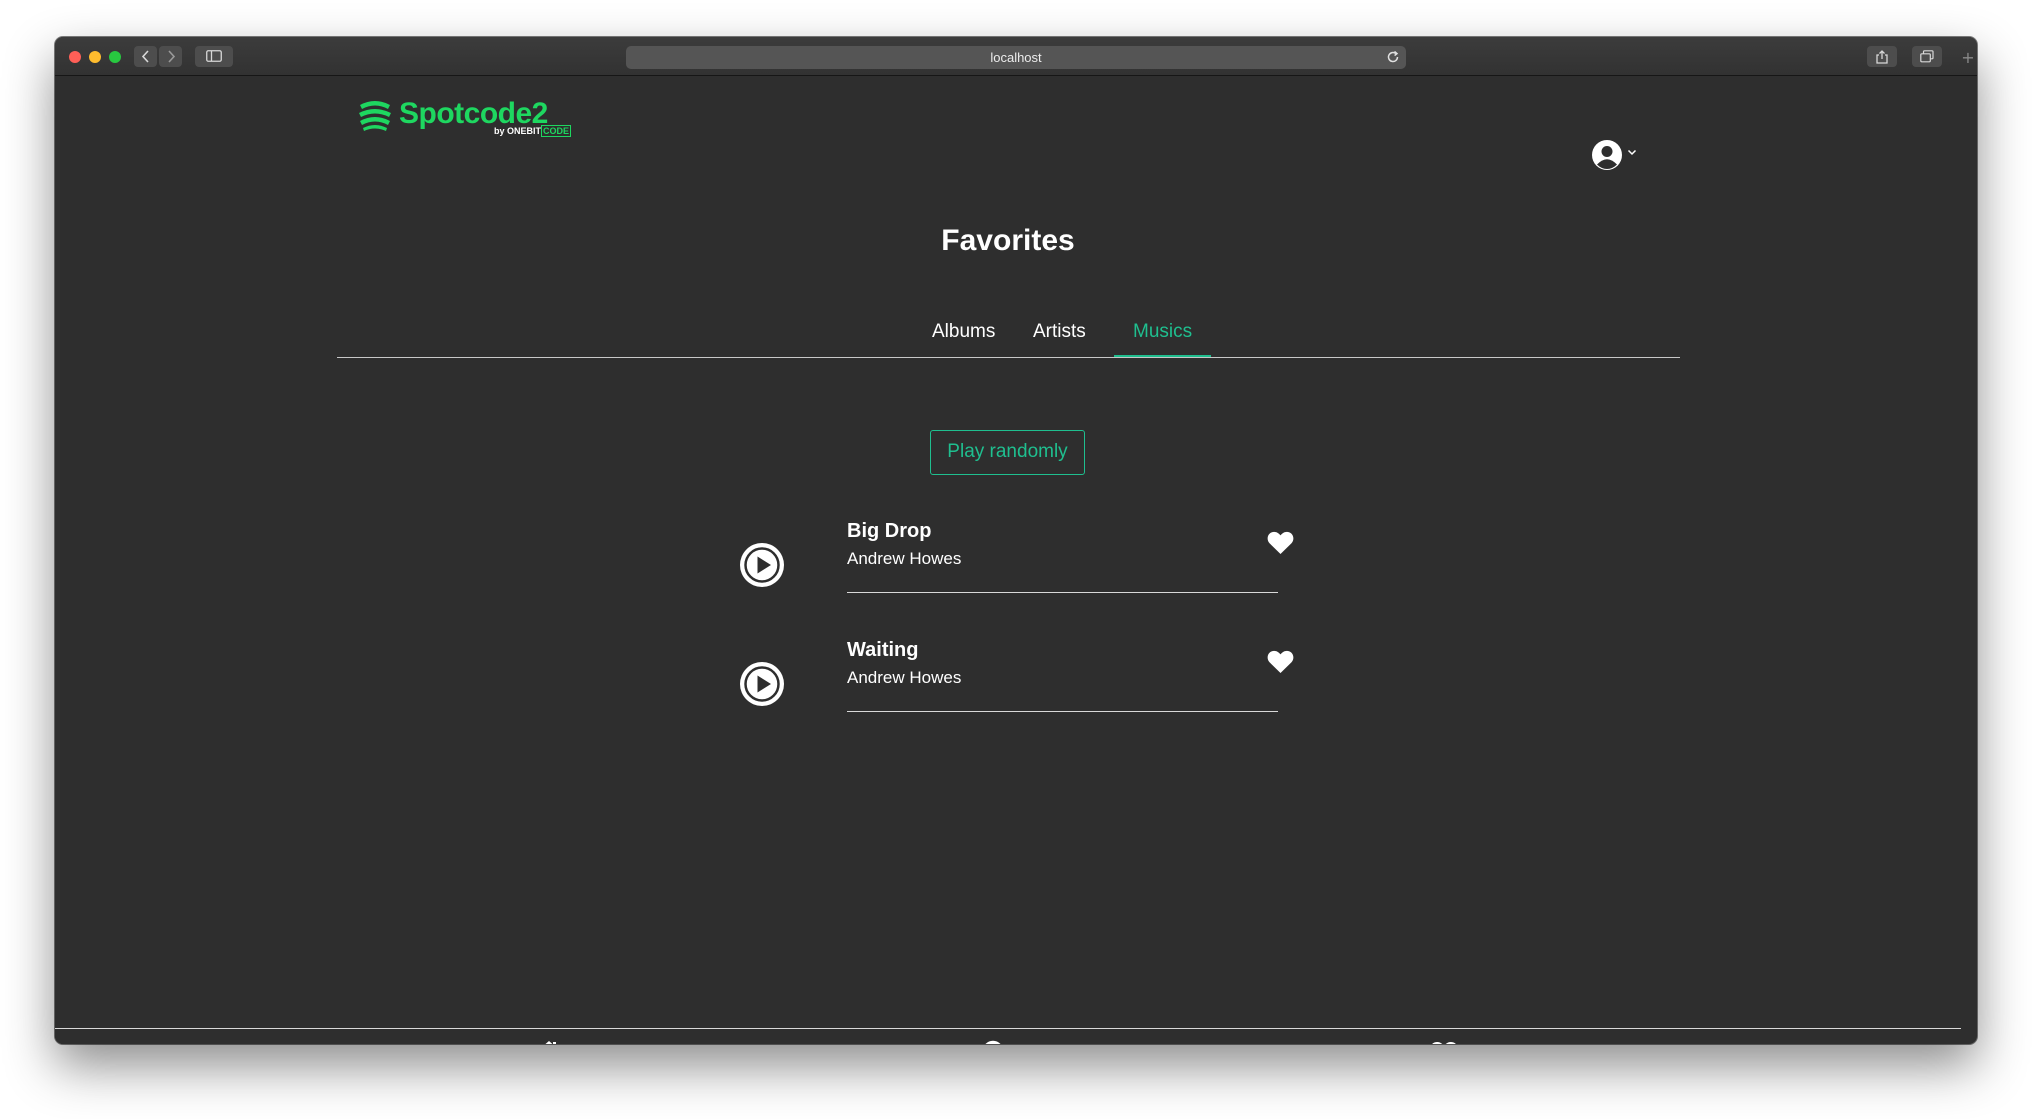 This screenshot has height=1119, width=2032. Describe the element at coordinates (115, 57) in the screenshot. I see `maximize-window-button` at that location.